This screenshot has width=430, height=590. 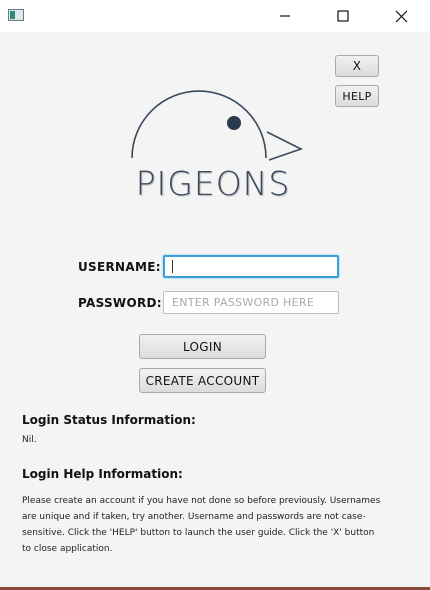 I want to click on text-caret, so click(x=172, y=266).